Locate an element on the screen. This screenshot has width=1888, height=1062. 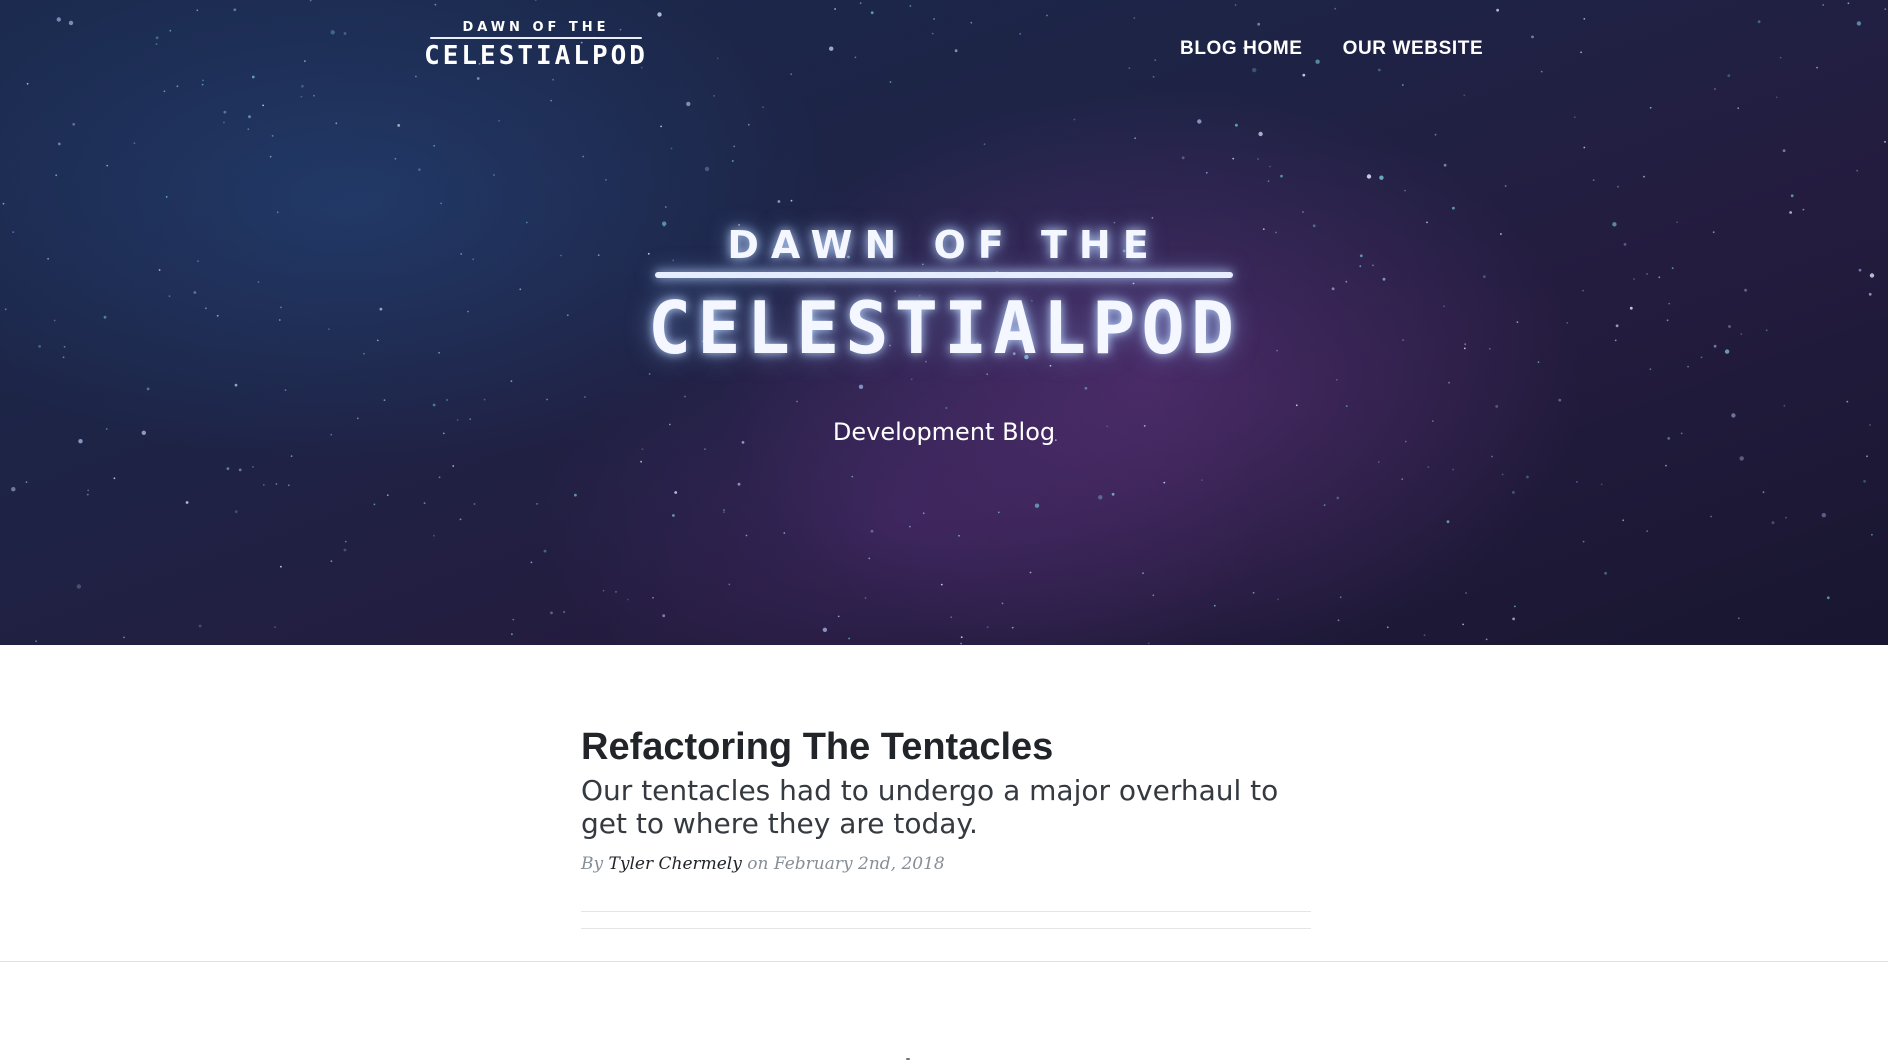
nav-logo-main-text: CELESTIALPOD is located at coordinates (536, 56).